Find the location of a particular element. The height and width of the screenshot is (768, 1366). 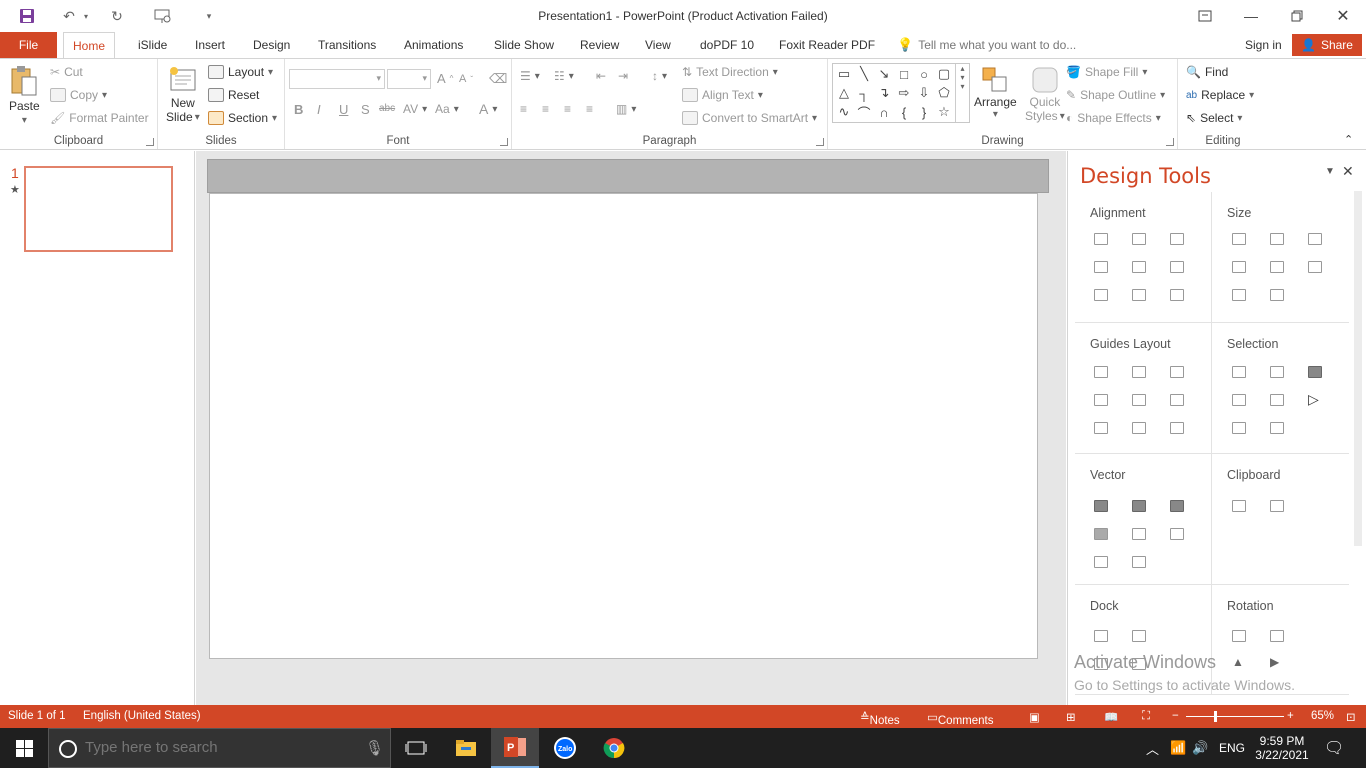

decrease-font-size-icon: Aˇ is located at coordinates (466, 79).